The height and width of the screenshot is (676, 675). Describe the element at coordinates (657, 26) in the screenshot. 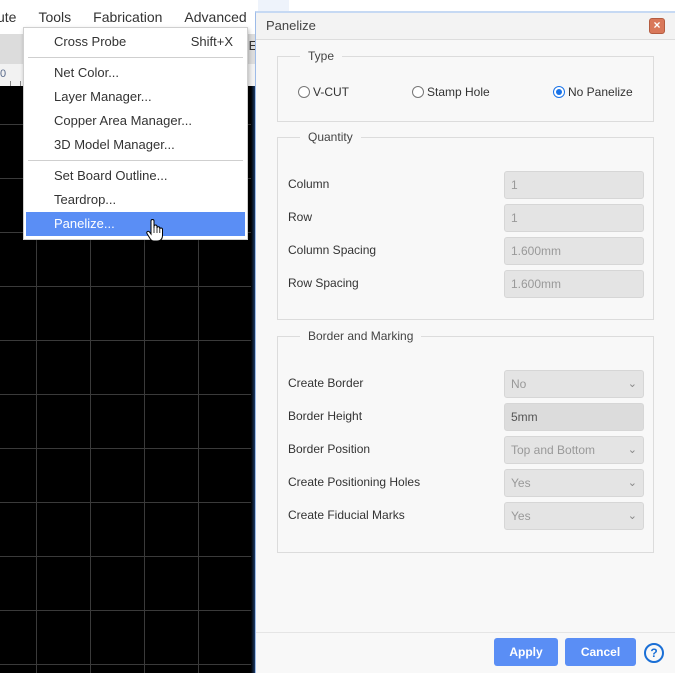

I see `close-icon: ×` at that location.